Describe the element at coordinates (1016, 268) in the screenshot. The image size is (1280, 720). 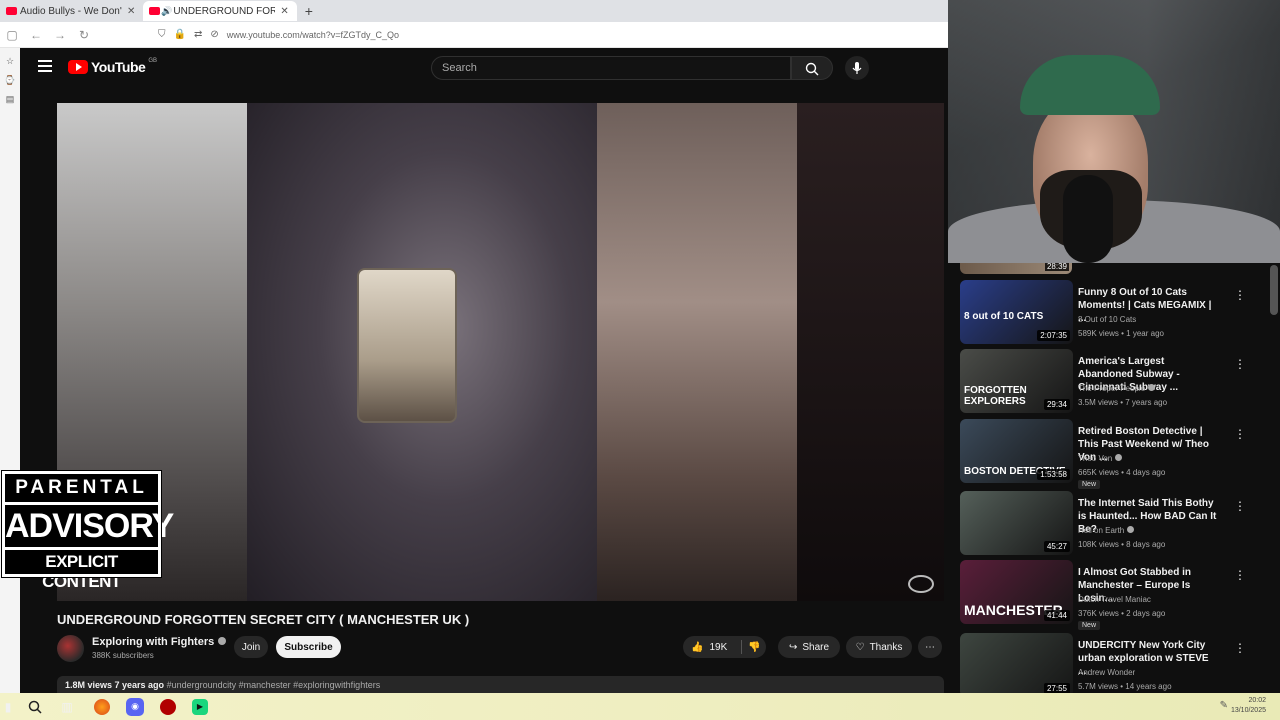
I see `partial-thumbnail: 28:39` at that location.